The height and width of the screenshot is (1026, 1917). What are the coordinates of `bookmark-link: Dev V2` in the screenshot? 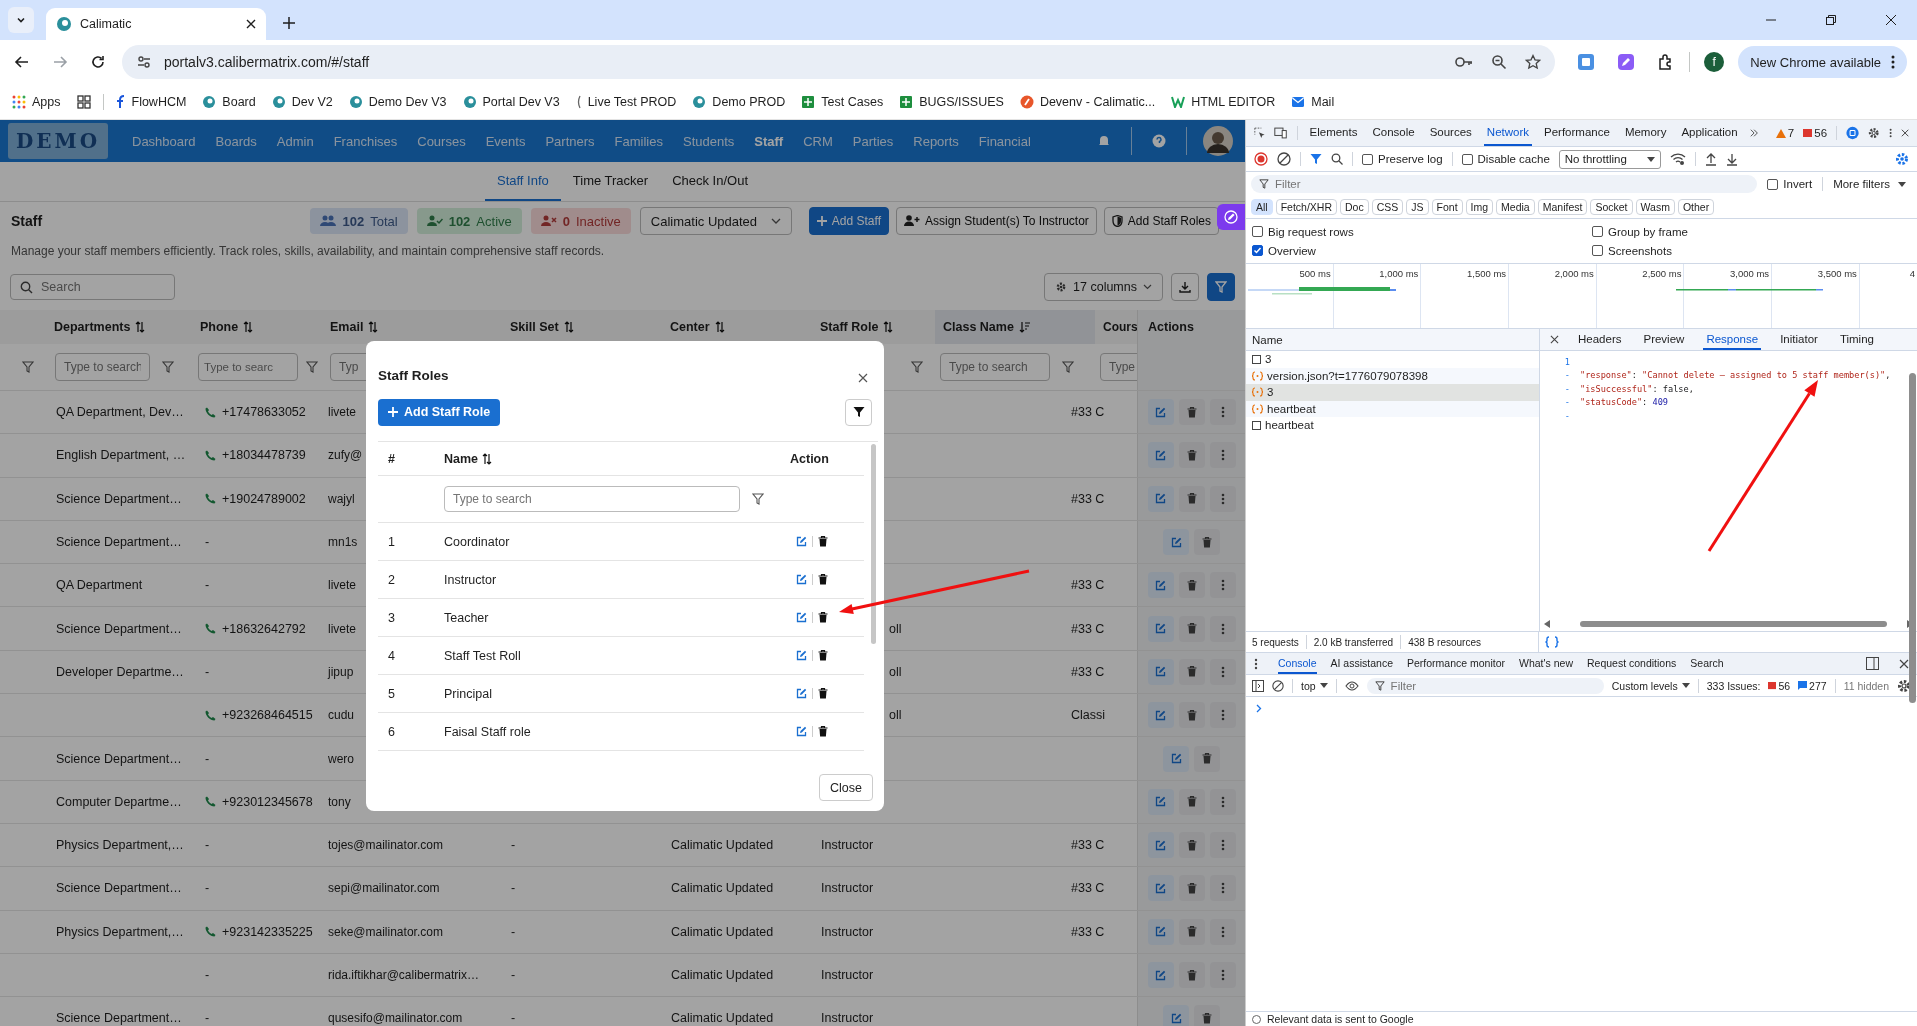 It's located at (302, 101).